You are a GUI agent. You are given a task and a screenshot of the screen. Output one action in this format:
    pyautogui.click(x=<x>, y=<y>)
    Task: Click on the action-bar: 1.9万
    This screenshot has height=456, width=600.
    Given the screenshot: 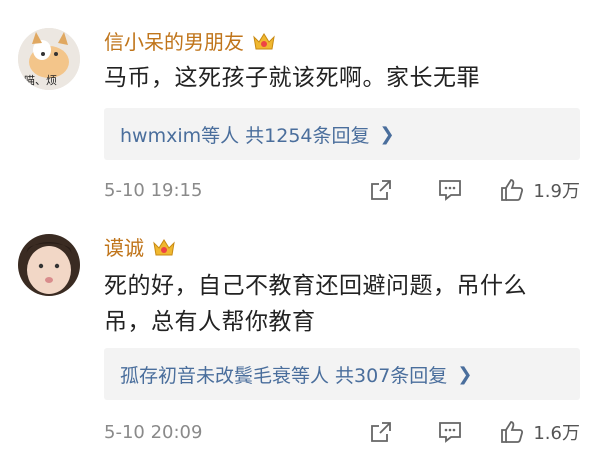 What is the action you would take?
    pyautogui.click(x=474, y=190)
    